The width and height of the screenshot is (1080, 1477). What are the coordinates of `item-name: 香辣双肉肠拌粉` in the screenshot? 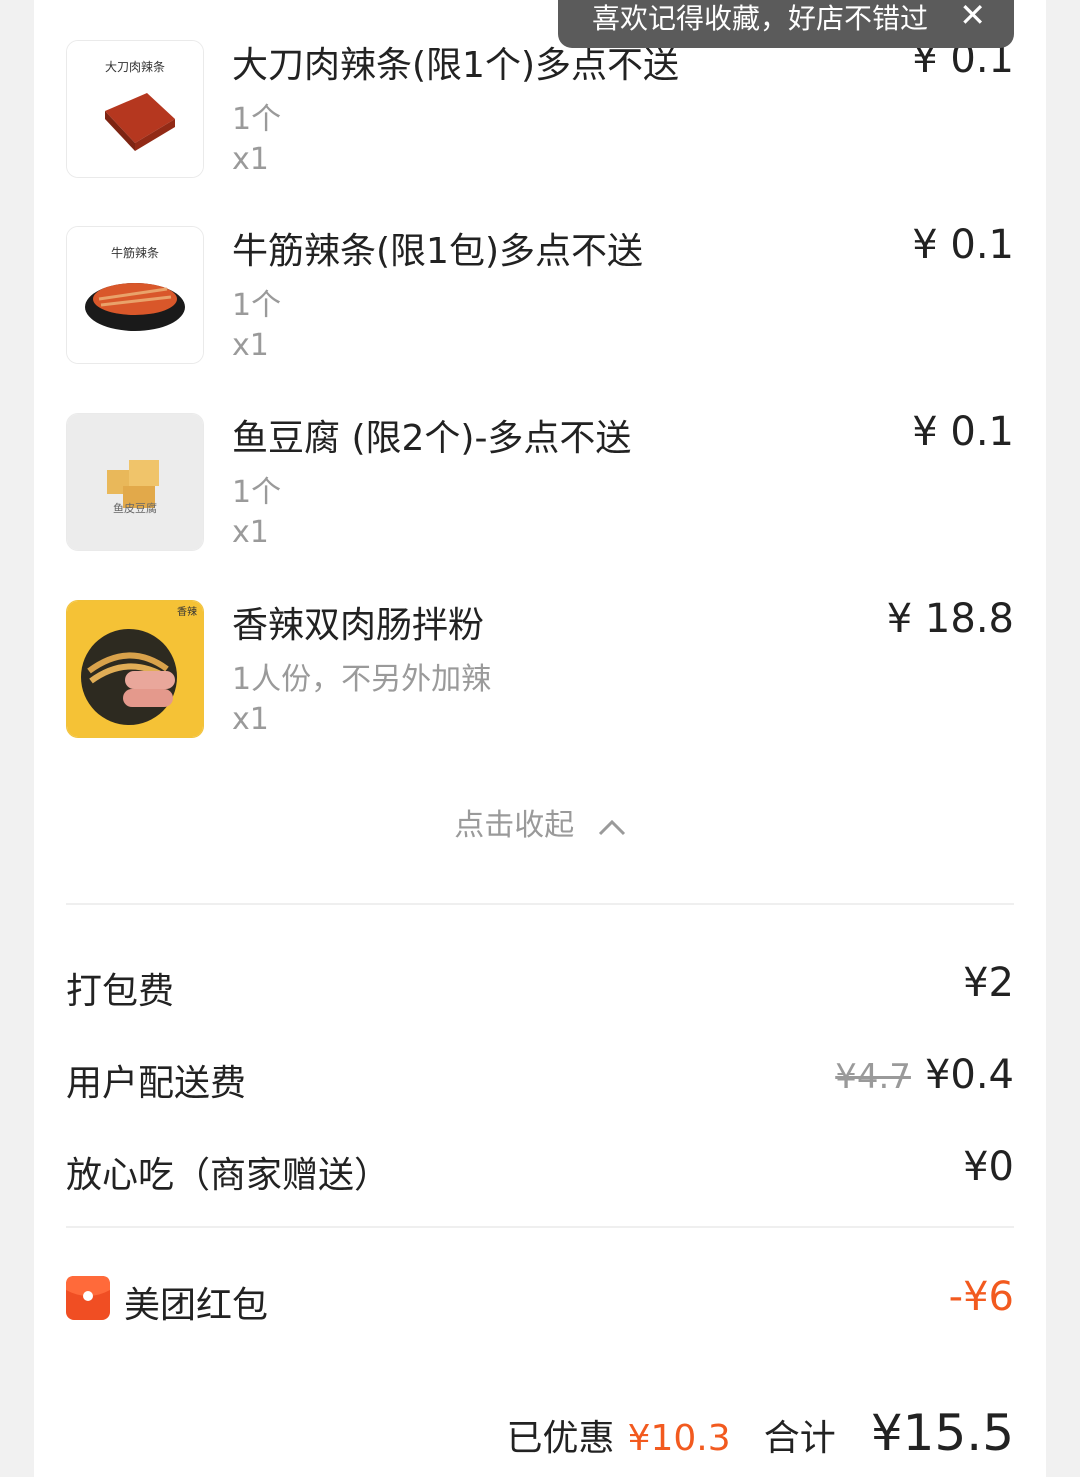 It's located at (358, 625).